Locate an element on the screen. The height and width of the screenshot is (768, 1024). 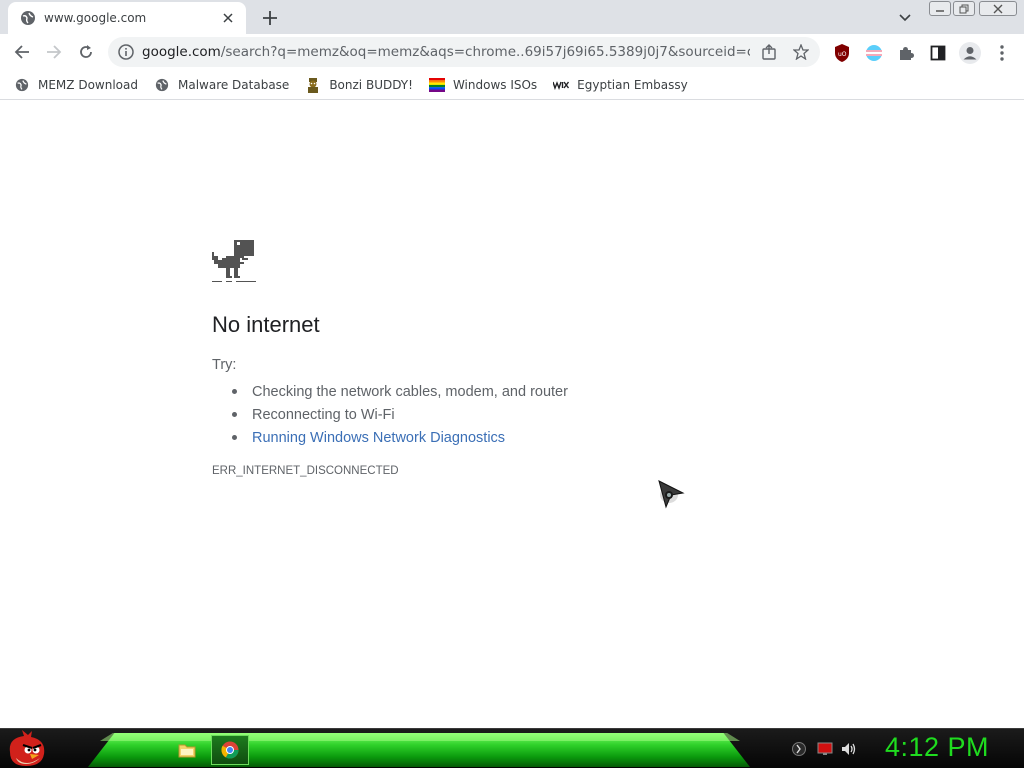
bookmark-label: Windows ISOs is located at coordinates (495, 84).